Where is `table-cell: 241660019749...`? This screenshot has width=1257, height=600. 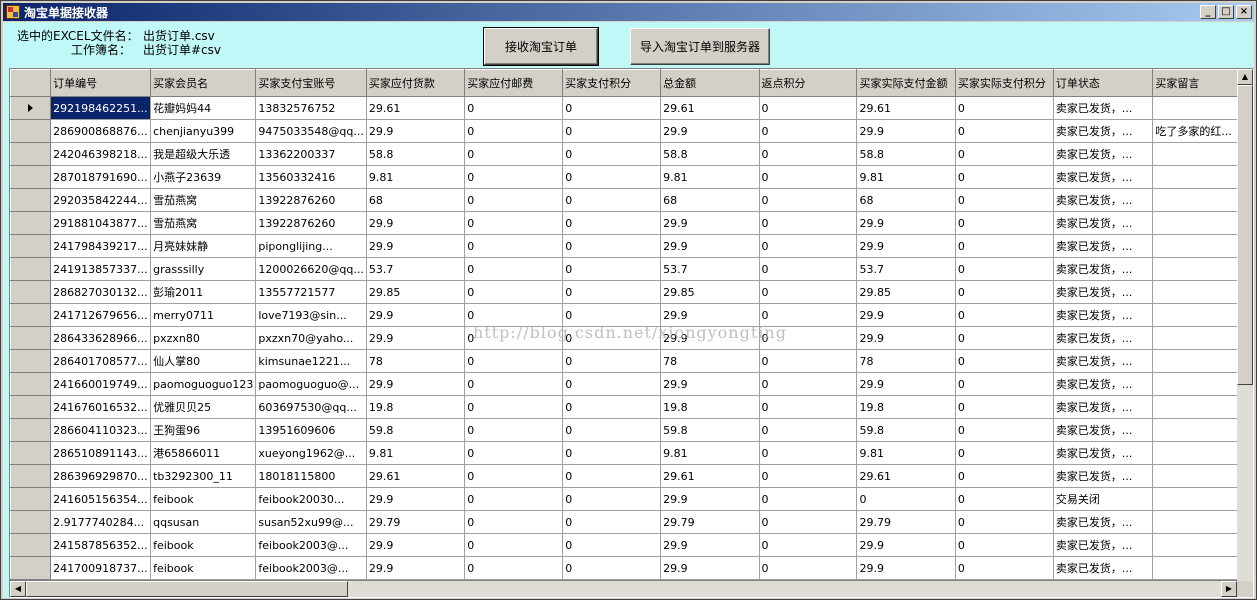 table-cell: 241660019749... is located at coordinates (101, 384).